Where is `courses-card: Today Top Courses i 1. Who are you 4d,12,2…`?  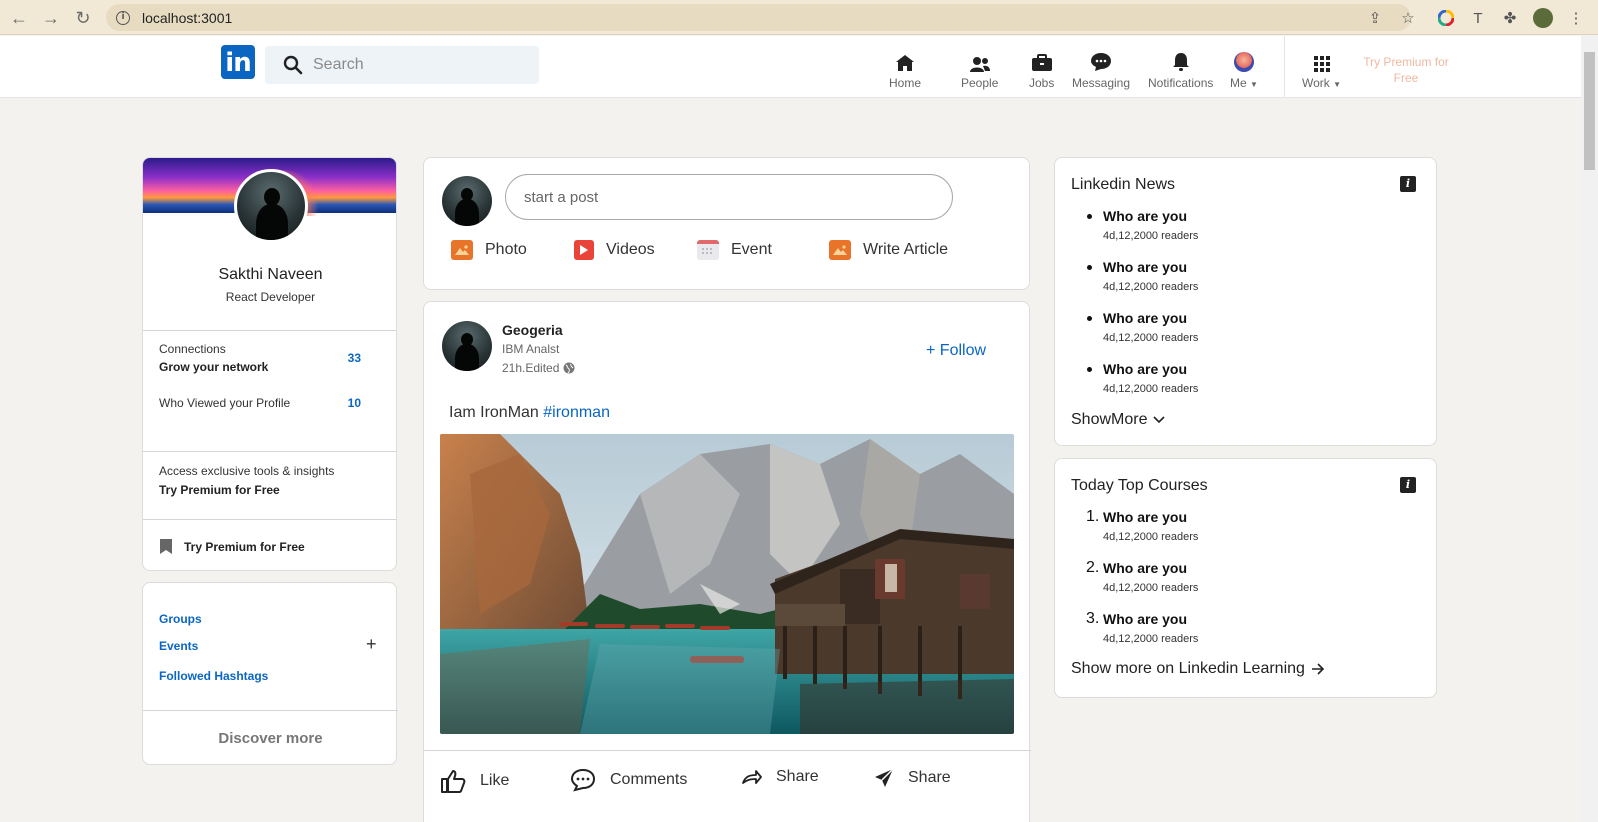
courses-card: Today Top Courses i 1. Who are you 4d,12,2… is located at coordinates (1245, 578).